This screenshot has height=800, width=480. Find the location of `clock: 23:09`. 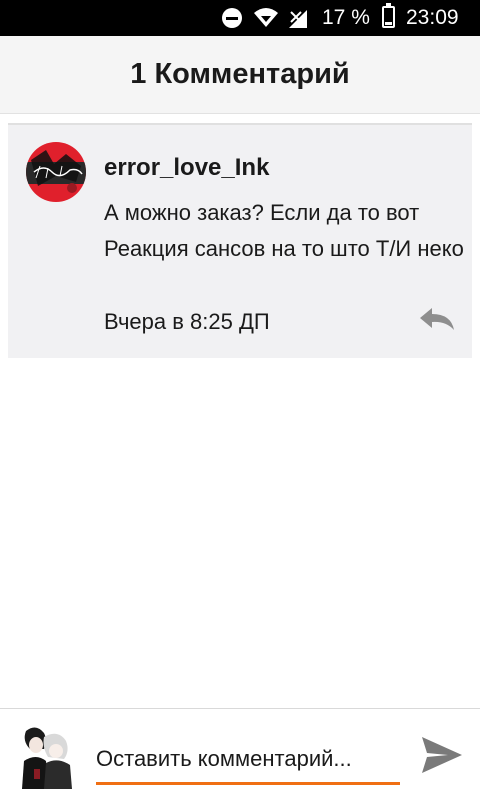

clock: 23:09 is located at coordinates (432, 17).